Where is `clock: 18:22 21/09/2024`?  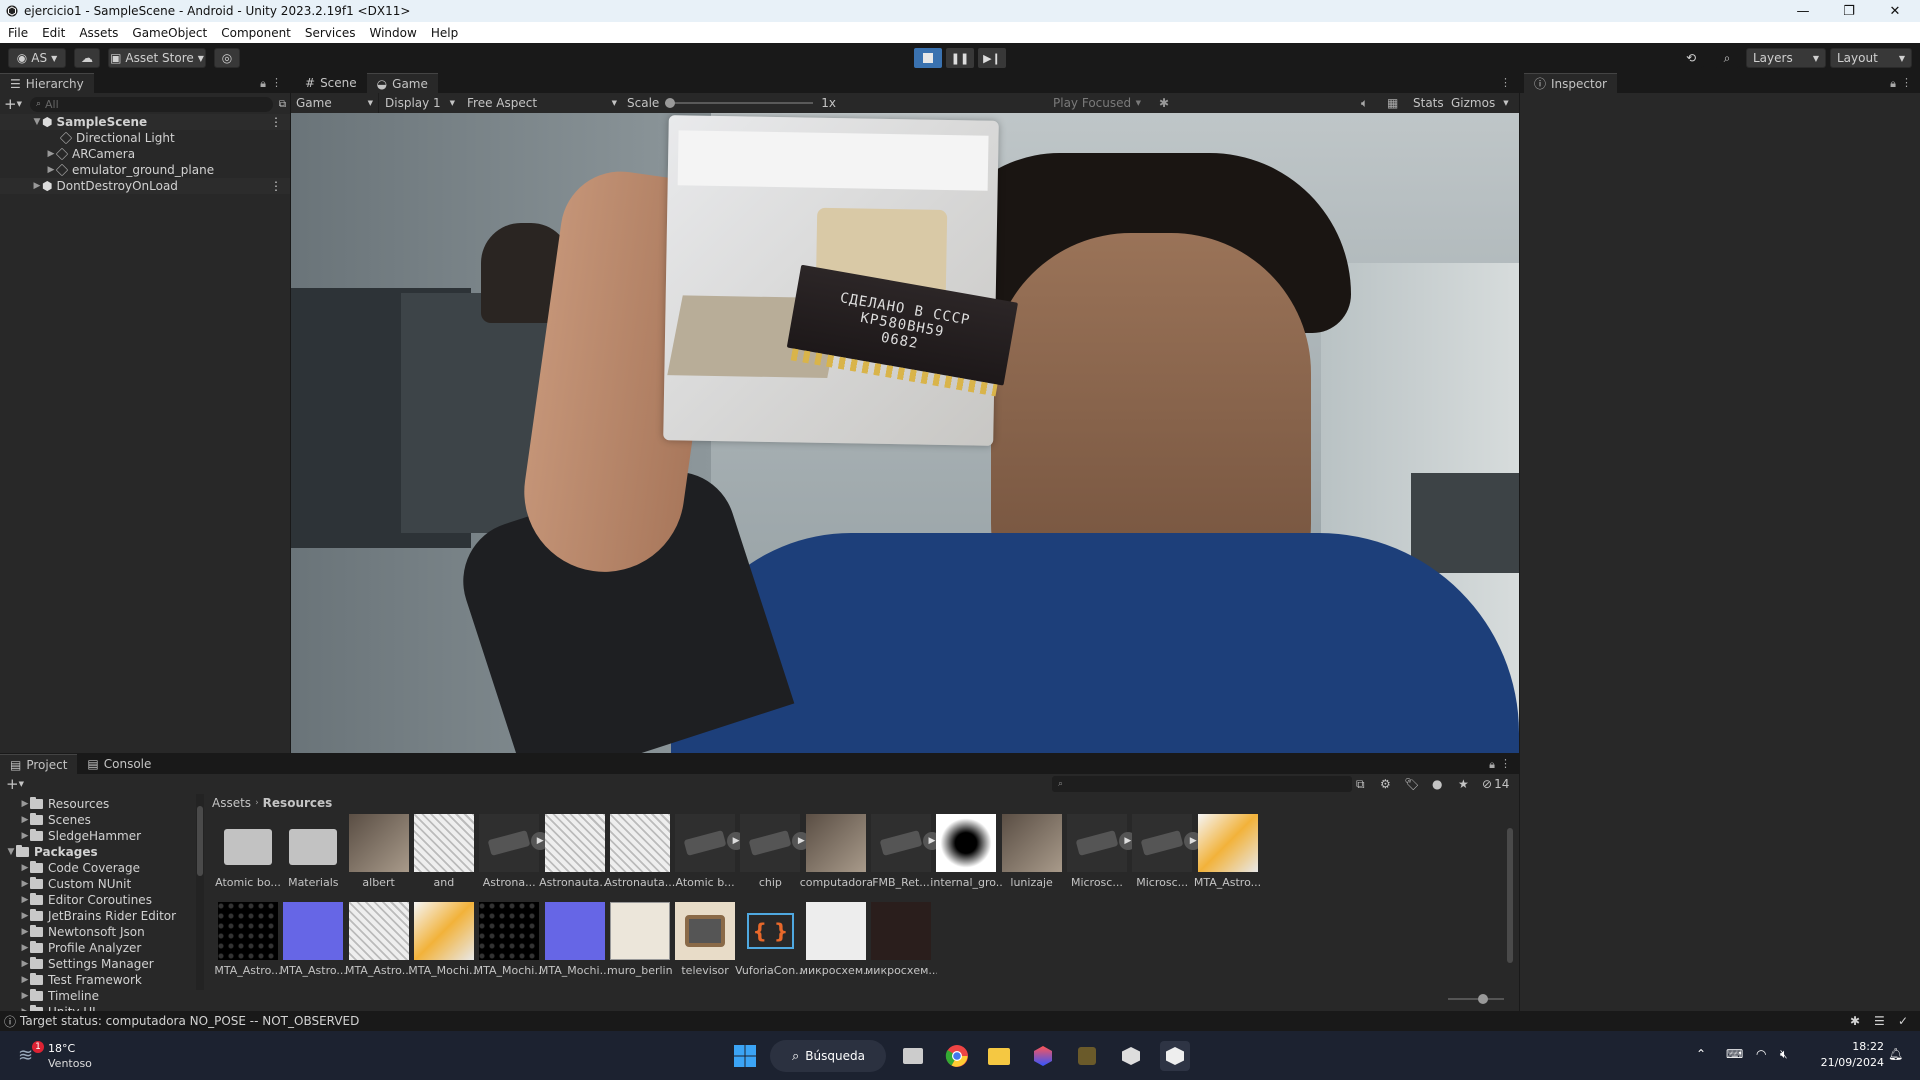 clock: 18:22 21/09/2024 is located at coordinates (1846, 1055).